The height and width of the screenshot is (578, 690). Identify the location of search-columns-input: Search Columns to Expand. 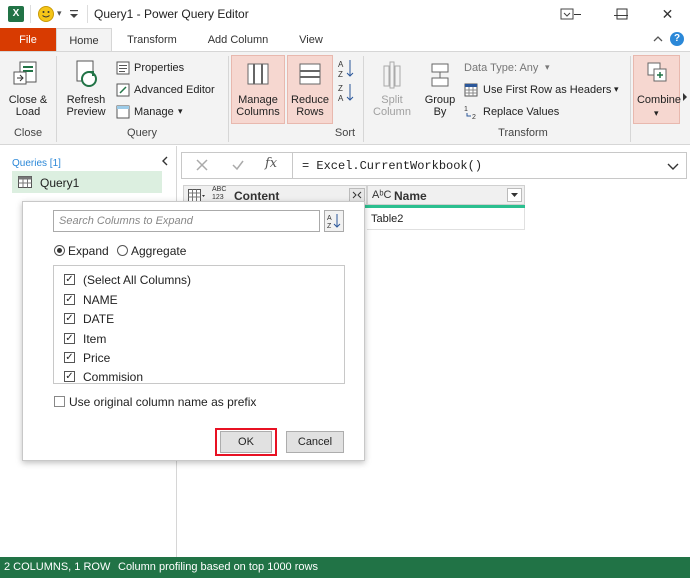
(186, 221).